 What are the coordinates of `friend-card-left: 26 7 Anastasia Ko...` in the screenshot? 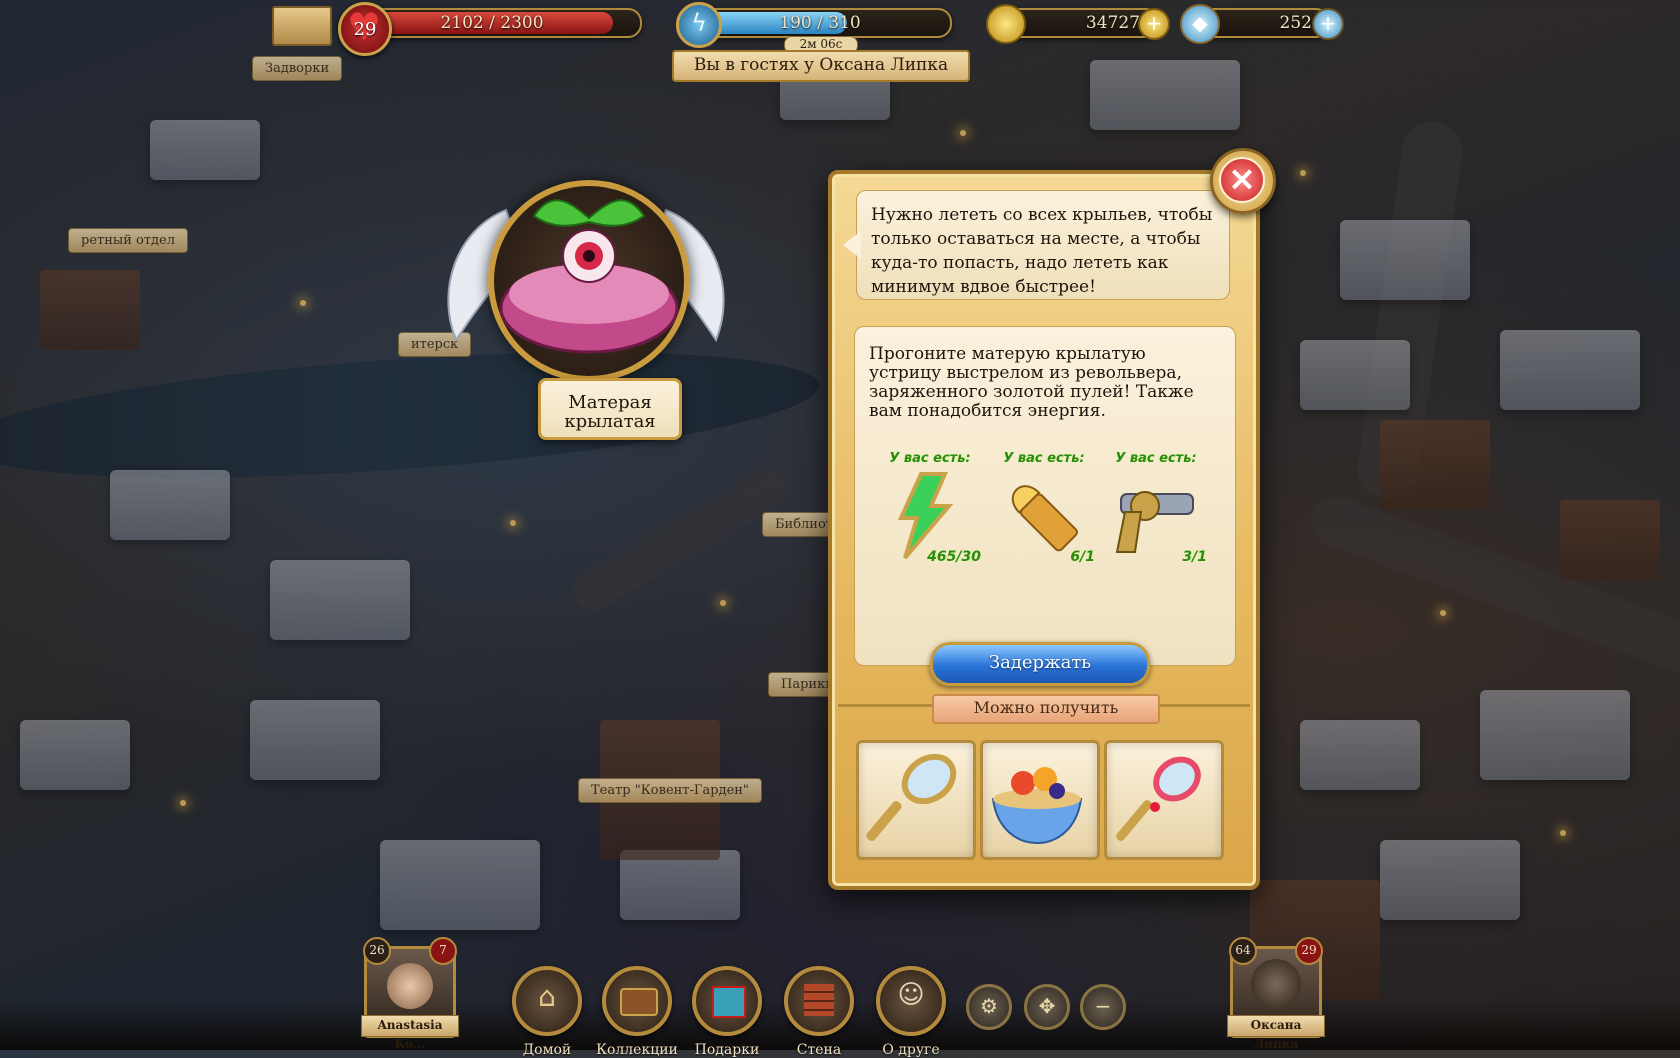 It's located at (410, 994).